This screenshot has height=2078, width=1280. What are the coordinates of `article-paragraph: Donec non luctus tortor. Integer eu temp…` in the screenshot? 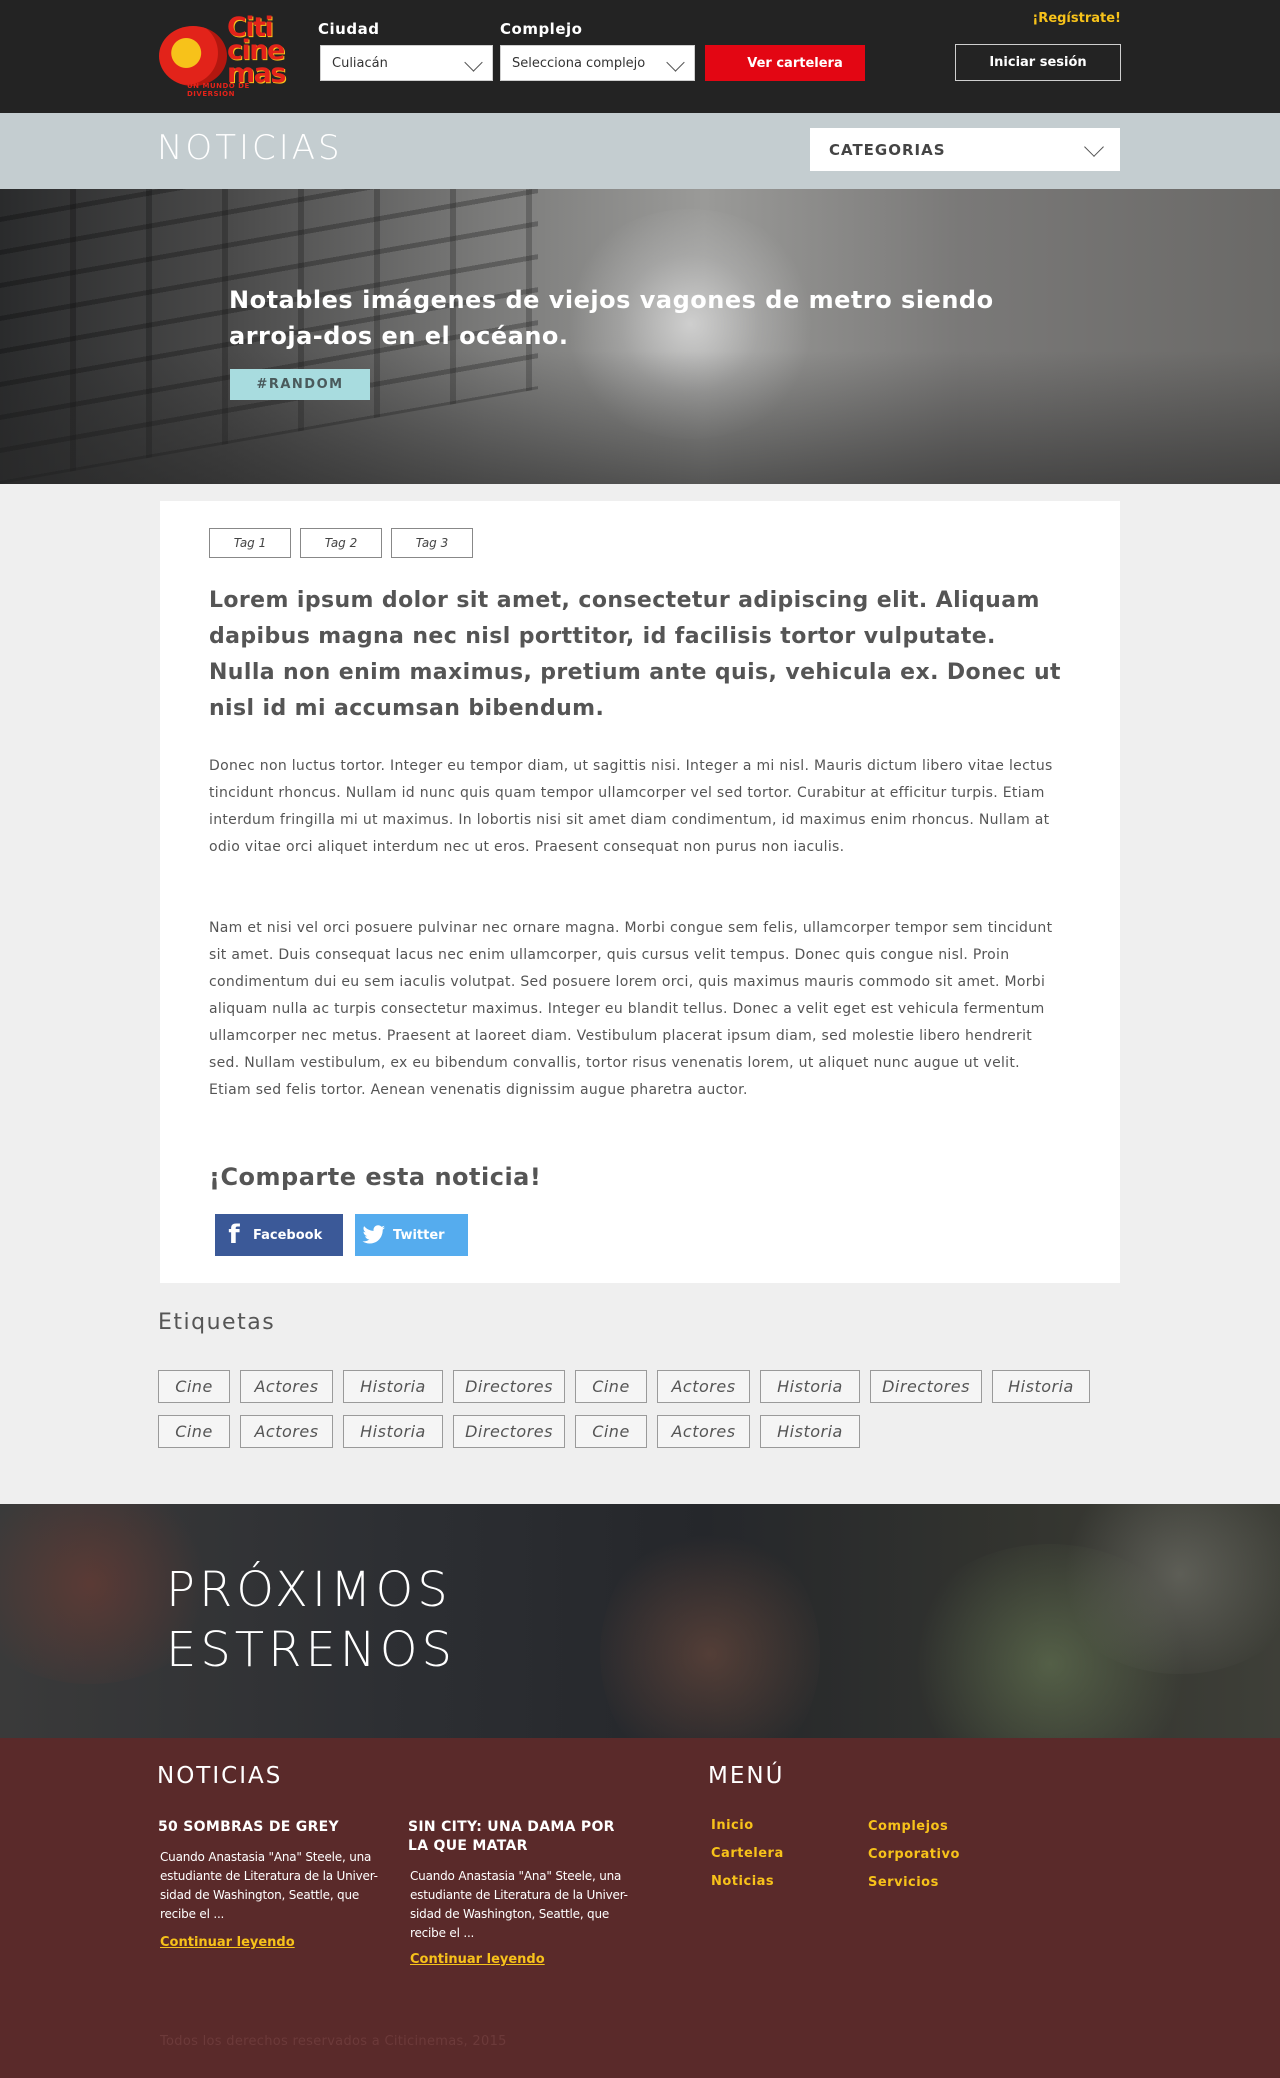 It's located at (631, 806).